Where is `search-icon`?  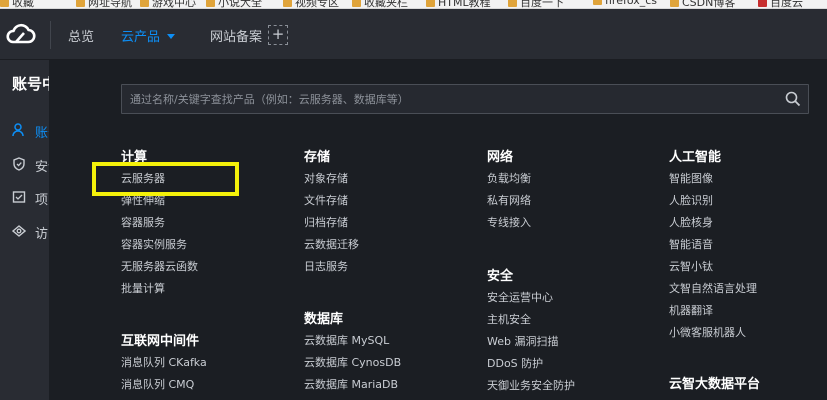
search-icon is located at coordinates (793, 99).